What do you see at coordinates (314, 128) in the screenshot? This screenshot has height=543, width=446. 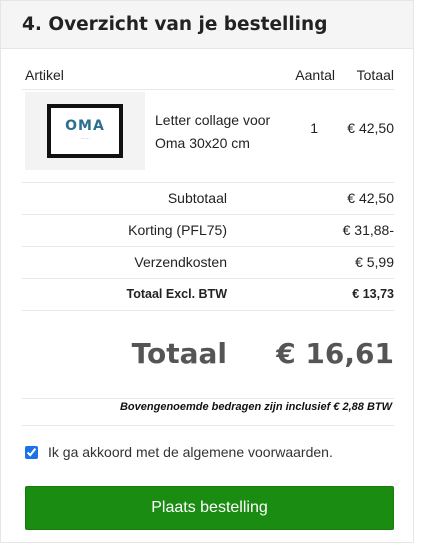 I see `product-quantity: 1` at bounding box center [314, 128].